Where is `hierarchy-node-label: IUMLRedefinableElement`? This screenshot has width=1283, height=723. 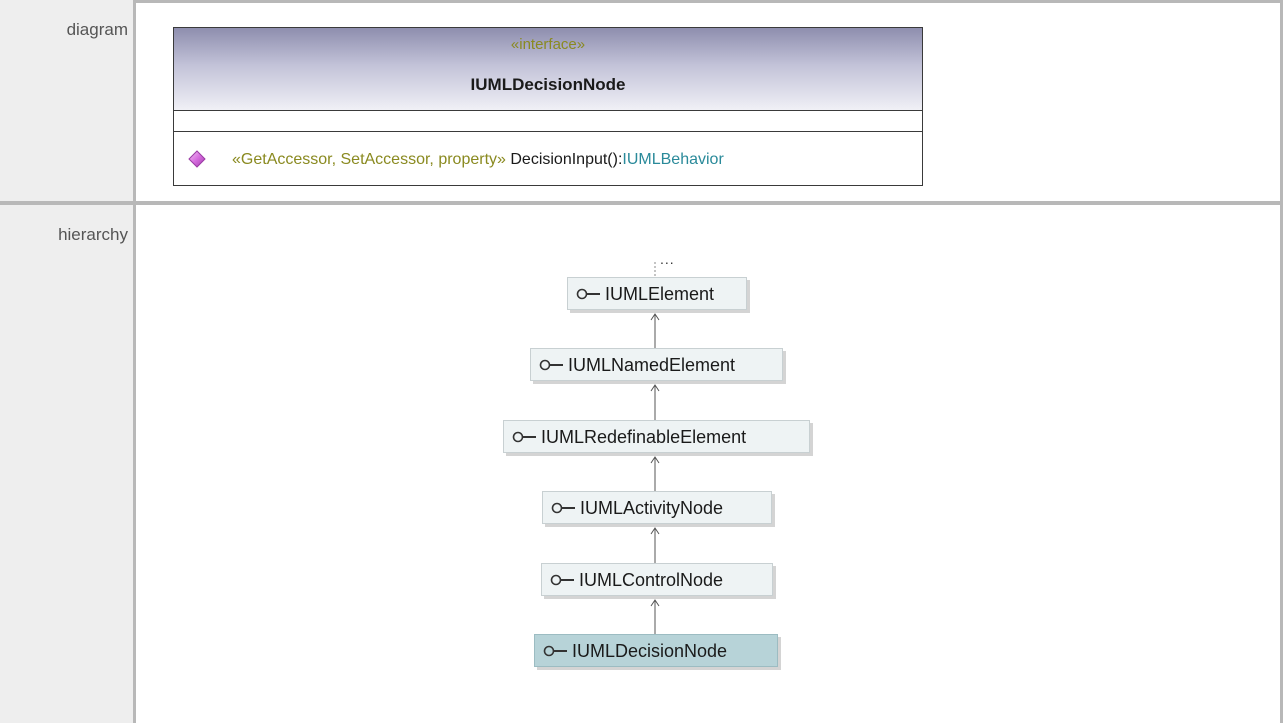
hierarchy-node-label: IUMLRedefinableElement is located at coordinates (644, 437).